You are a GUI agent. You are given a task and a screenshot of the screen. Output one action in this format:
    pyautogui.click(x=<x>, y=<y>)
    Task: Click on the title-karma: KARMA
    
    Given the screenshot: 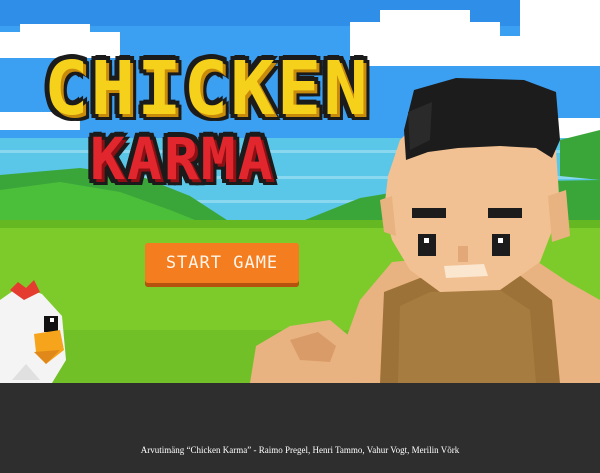 What is the action you would take?
    pyautogui.click(x=182, y=159)
    